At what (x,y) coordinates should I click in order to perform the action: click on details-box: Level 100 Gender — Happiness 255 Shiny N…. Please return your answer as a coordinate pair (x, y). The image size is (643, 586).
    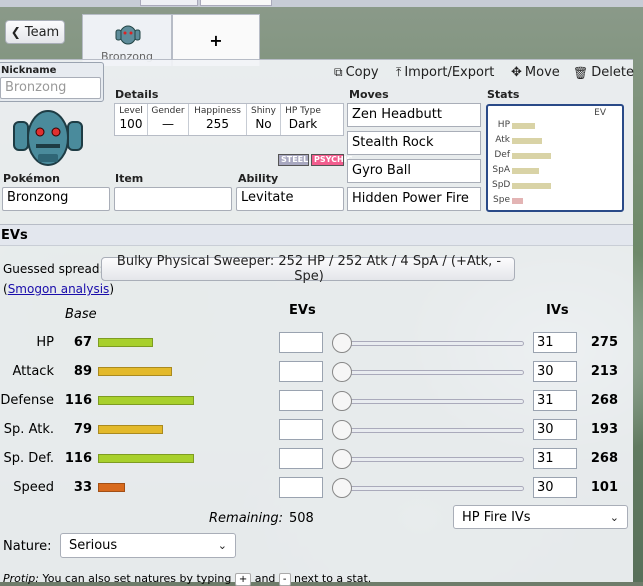
    Looking at the image, I should click on (229, 119).